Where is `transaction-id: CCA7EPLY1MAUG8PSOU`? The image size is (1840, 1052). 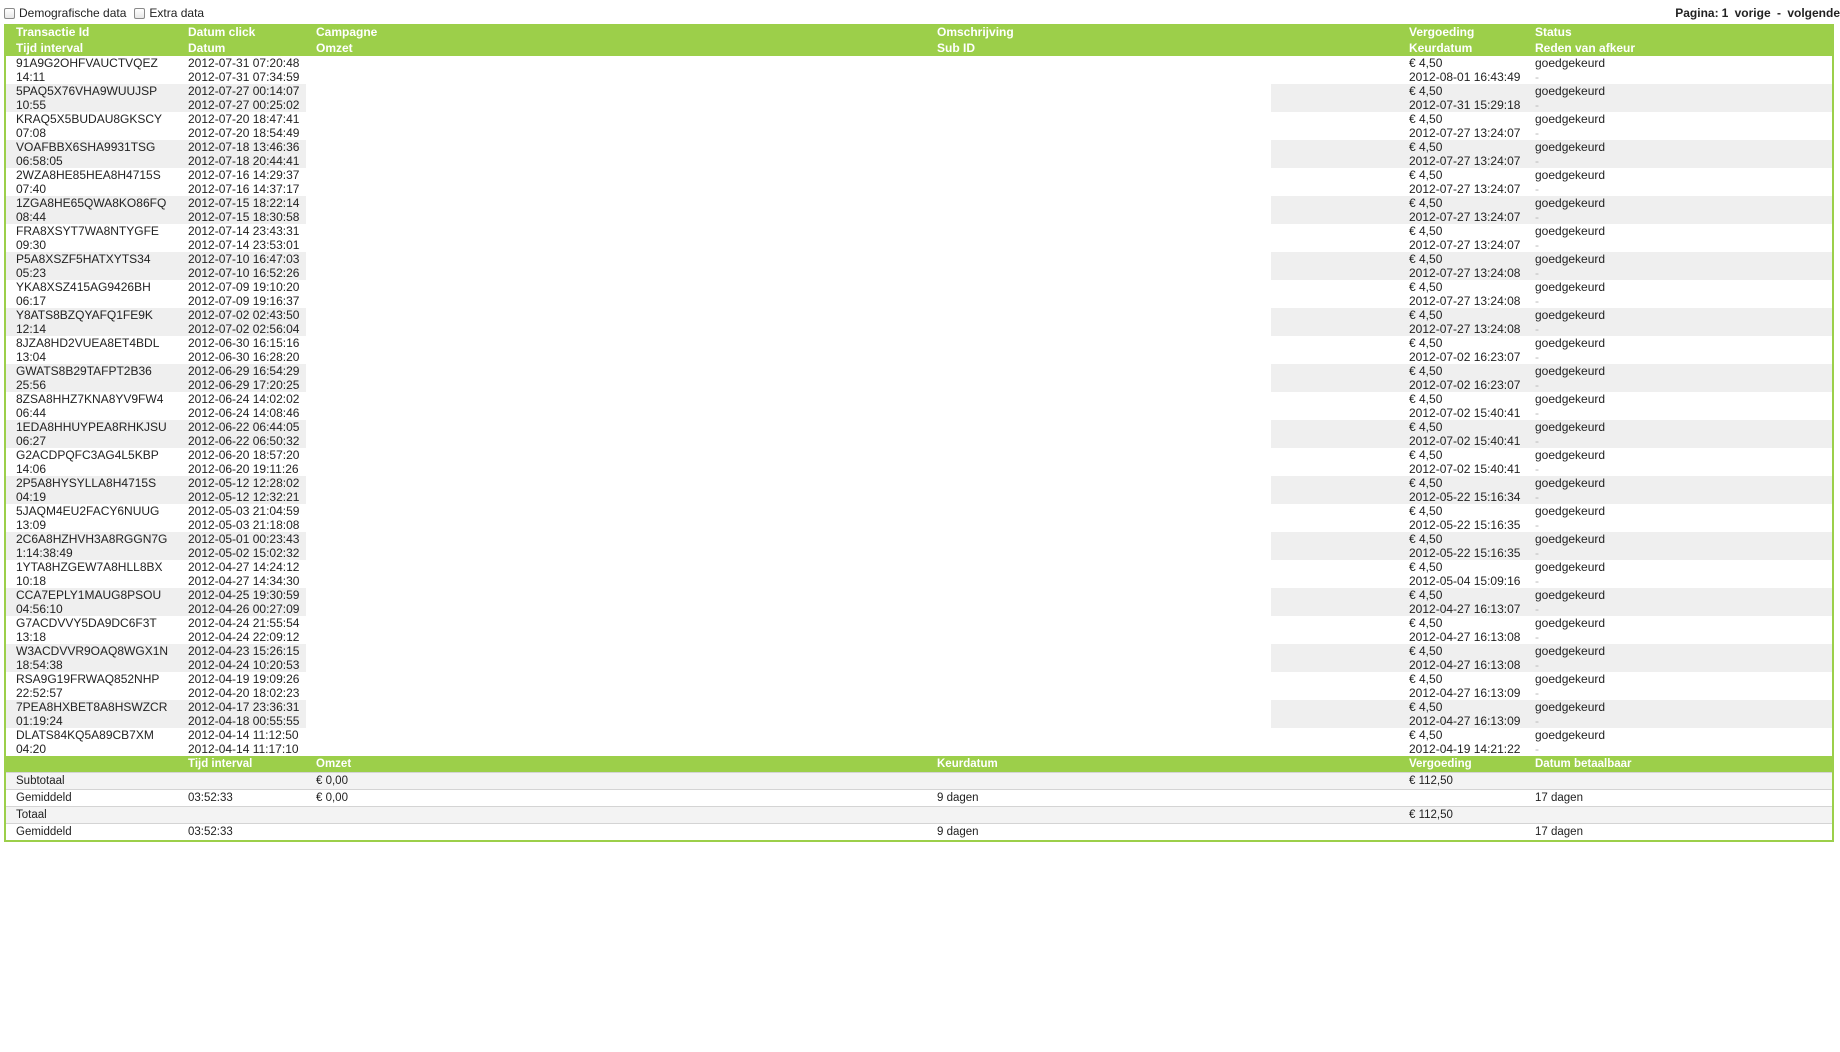 transaction-id: CCA7EPLY1MAUG8PSOU is located at coordinates (92, 595).